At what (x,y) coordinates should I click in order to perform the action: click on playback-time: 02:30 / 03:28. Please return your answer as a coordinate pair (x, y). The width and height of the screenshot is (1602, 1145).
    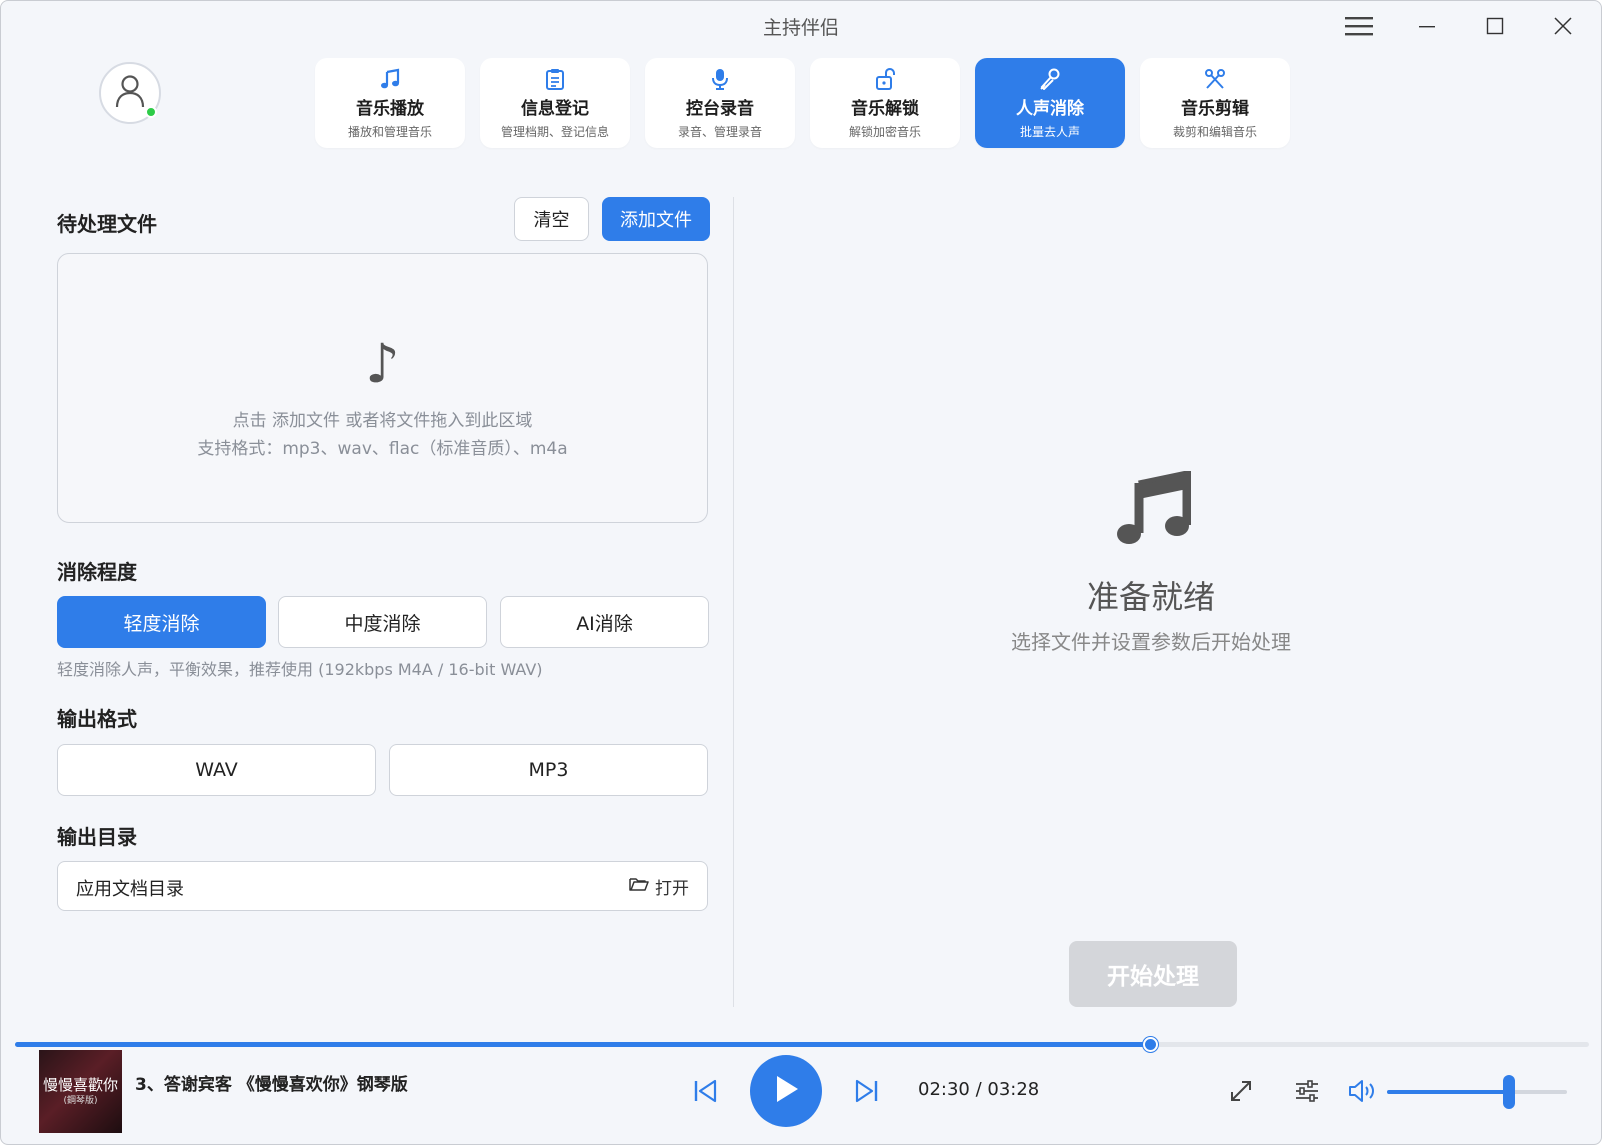
    Looking at the image, I should click on (979, 1089).